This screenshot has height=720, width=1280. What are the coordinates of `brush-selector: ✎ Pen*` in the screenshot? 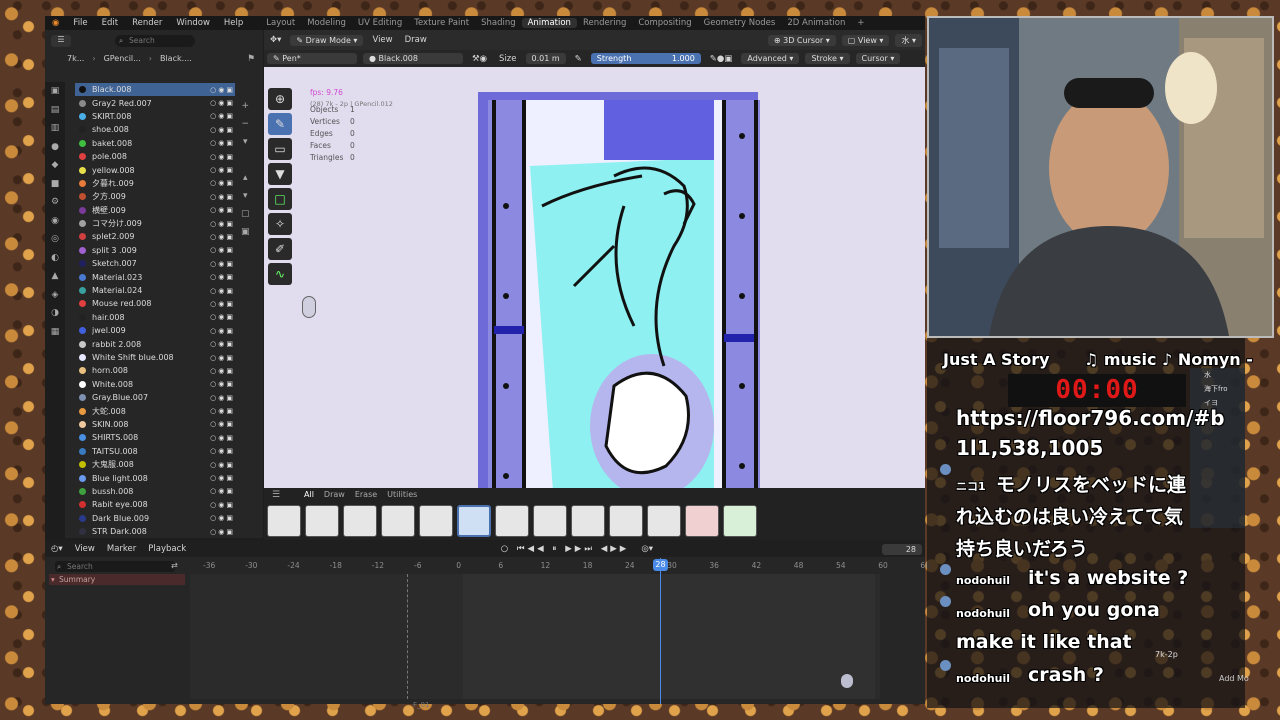 It's located at (312, 58).